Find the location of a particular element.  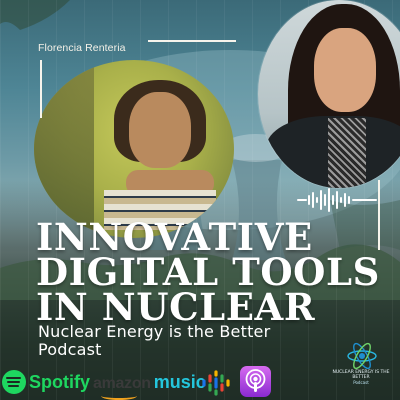

spotify-logo: Spotify is located at coordinates (46, 382).